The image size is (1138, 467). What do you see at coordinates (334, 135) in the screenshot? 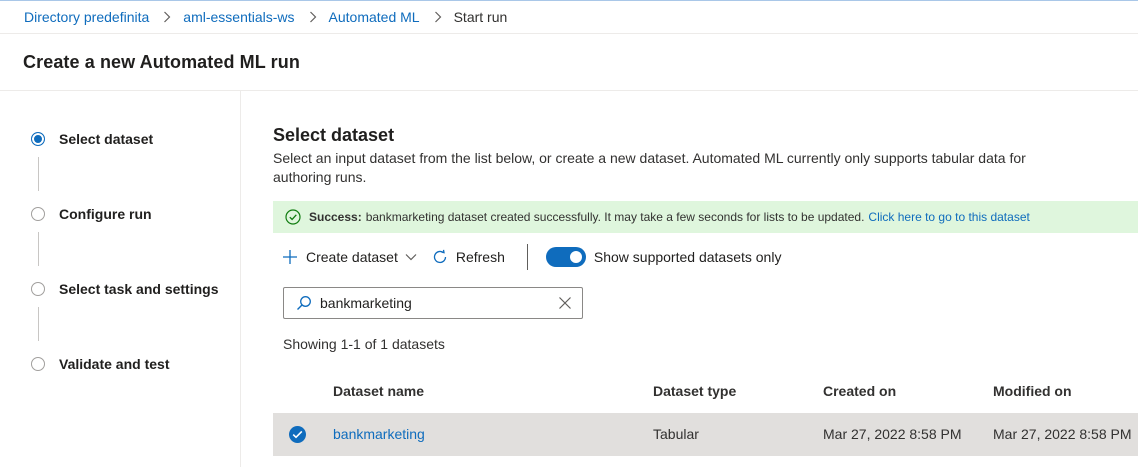
I see `section-title: Select dataset` at bounding box center [334, 135].